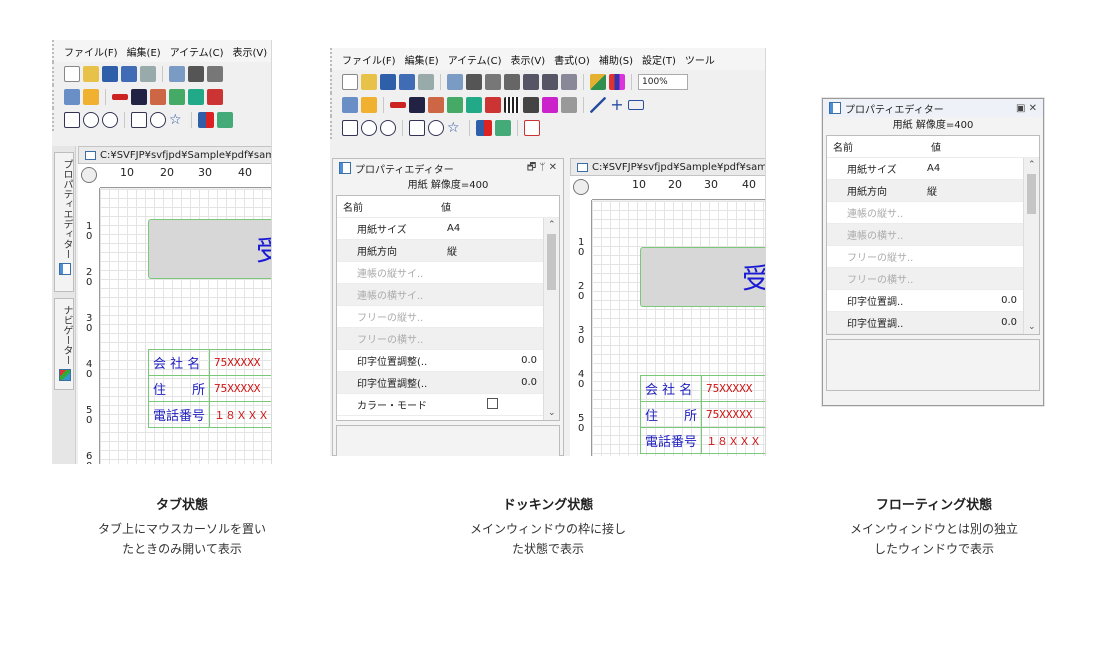 This screenshot has width=1104, height=648. Describe the element at coordinates (598, 104) in the screenshot. I see `line-icon` at that location.